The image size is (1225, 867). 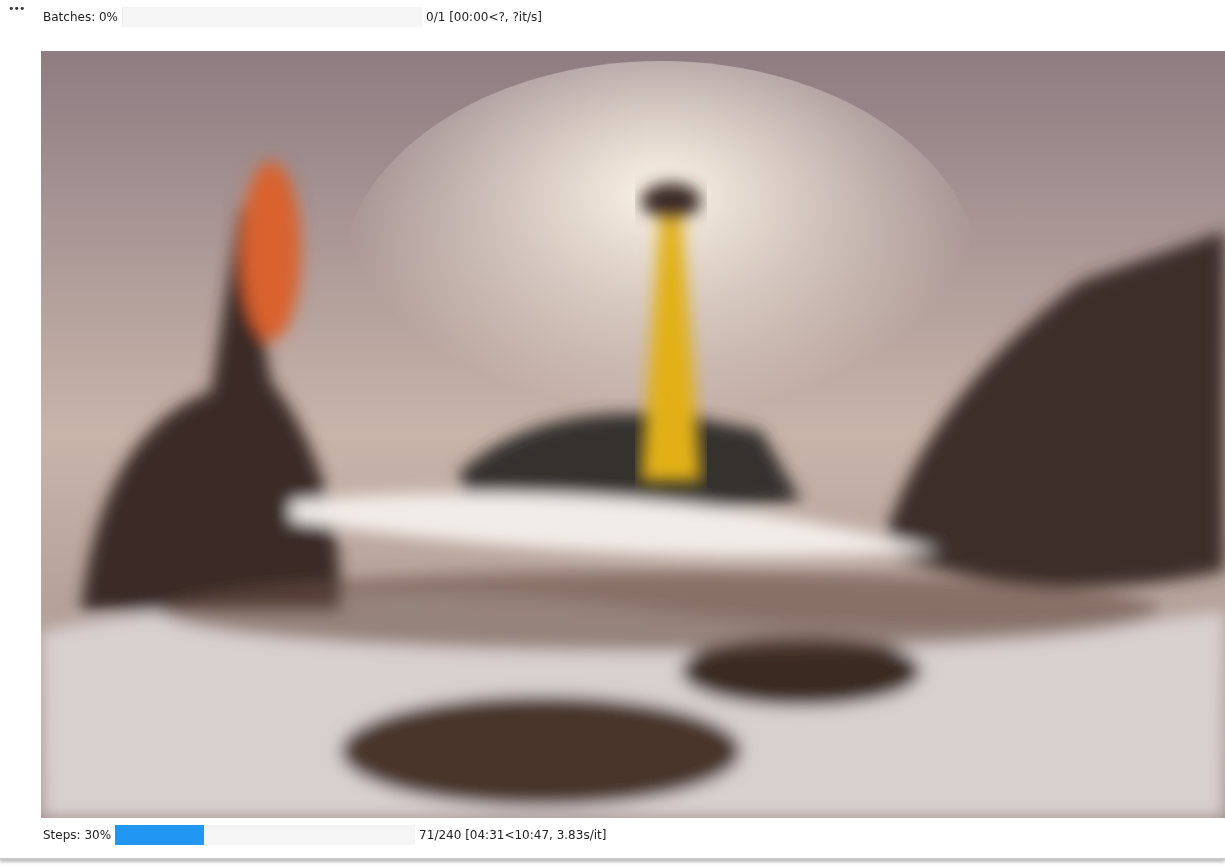 I want to click on progress-status: 0/1 [00:00<?, ?it/s], so click(x=484, y=17).